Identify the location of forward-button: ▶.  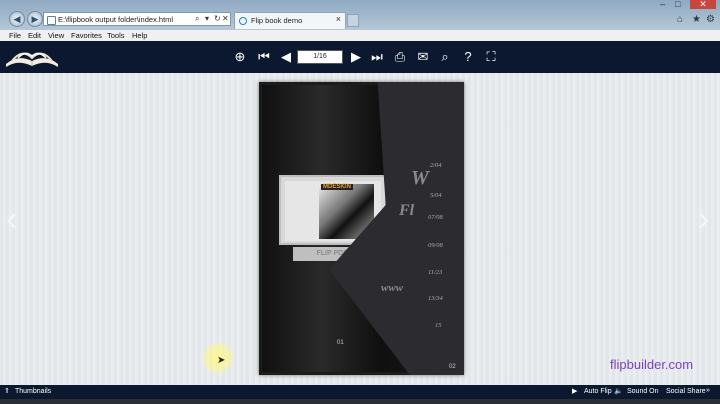
(35, 19).